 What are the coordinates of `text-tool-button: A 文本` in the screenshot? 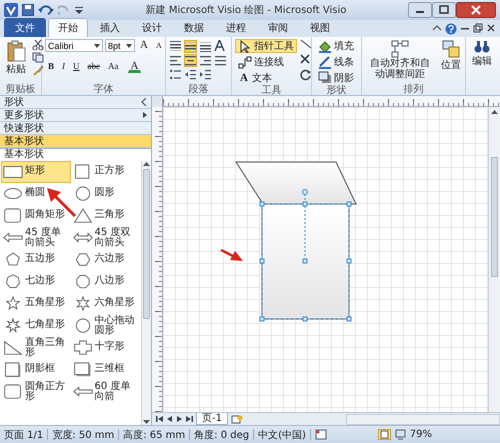 It's located at (266, 78).